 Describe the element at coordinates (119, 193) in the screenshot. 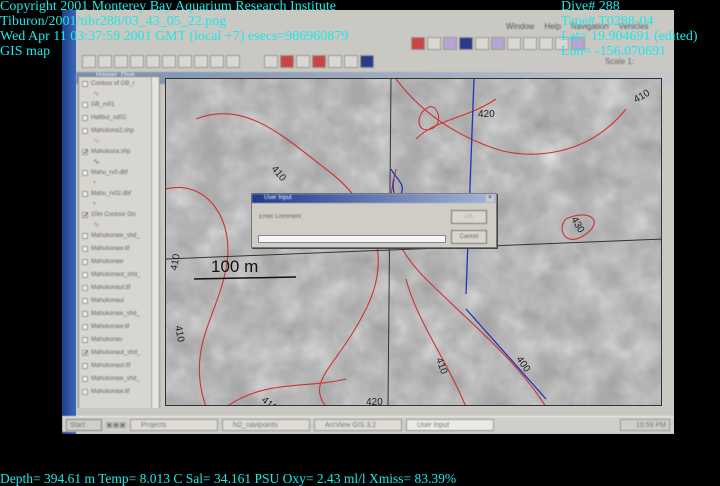

I see `layer-item: Mahu_rv02.dbf` at that location.